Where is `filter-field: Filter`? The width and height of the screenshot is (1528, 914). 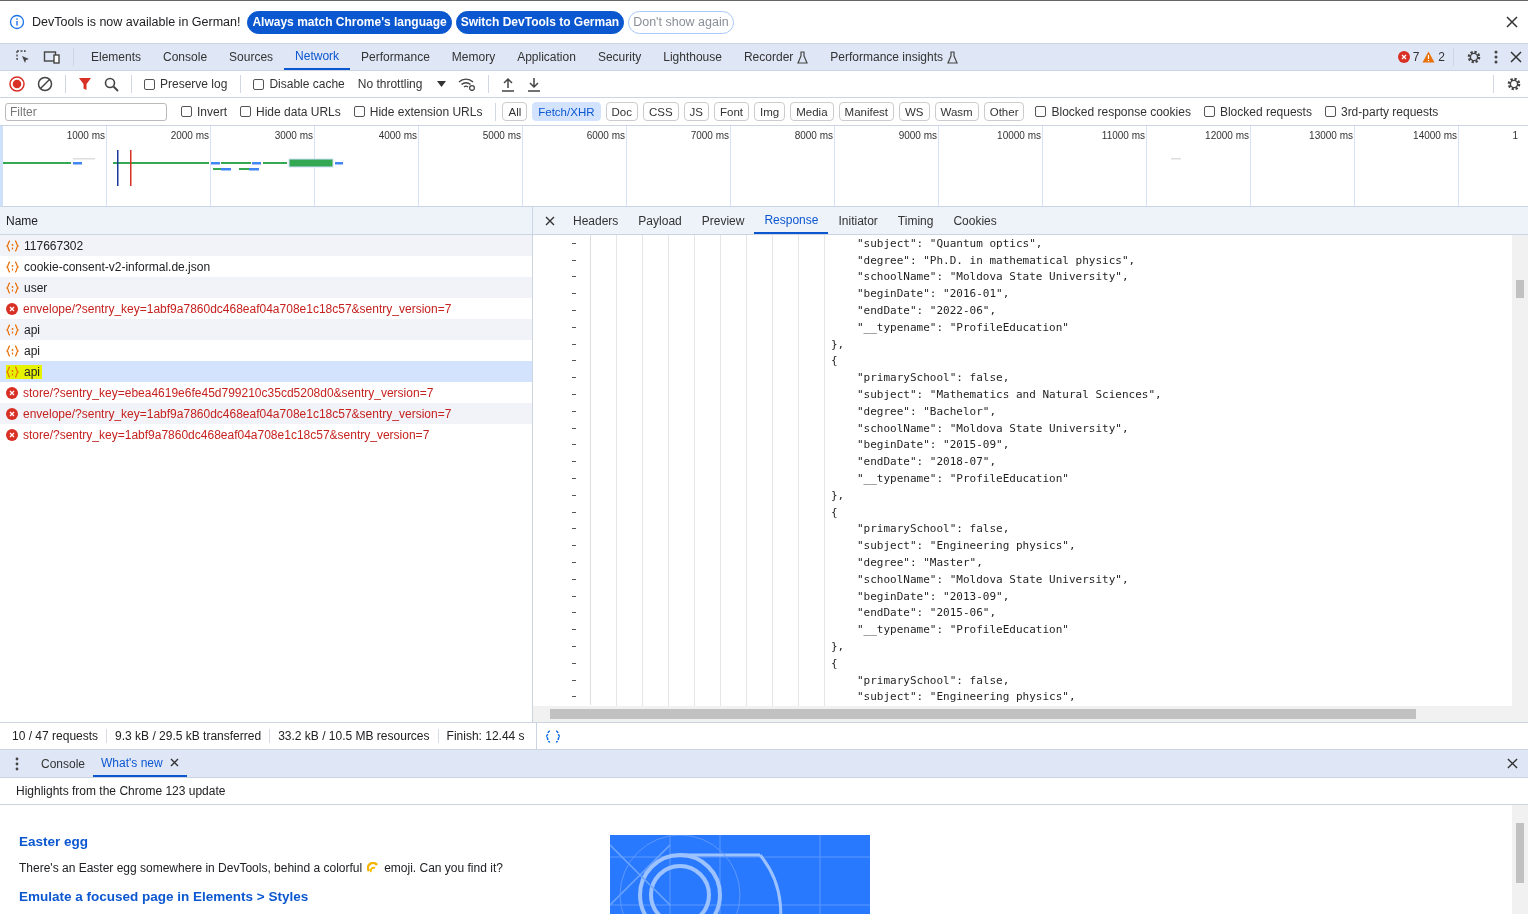 filter-field: Filter is located at coordinates (86, 111).